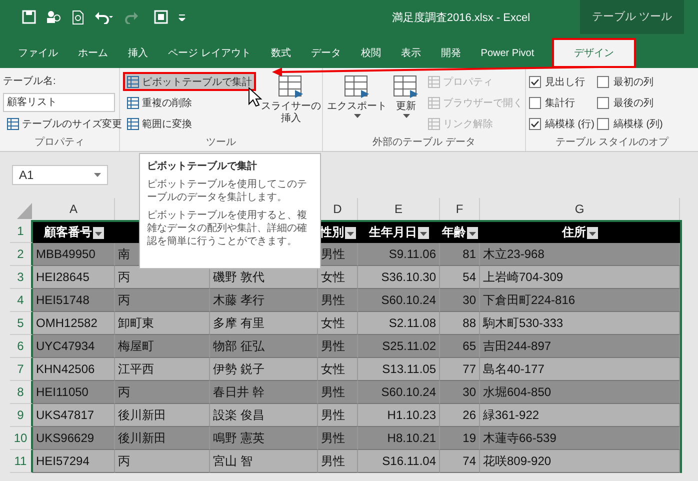 The height and width of the screenshot is (481, 698). I want to click on table-cell: 設楽 俊昌, so click(264, 415).